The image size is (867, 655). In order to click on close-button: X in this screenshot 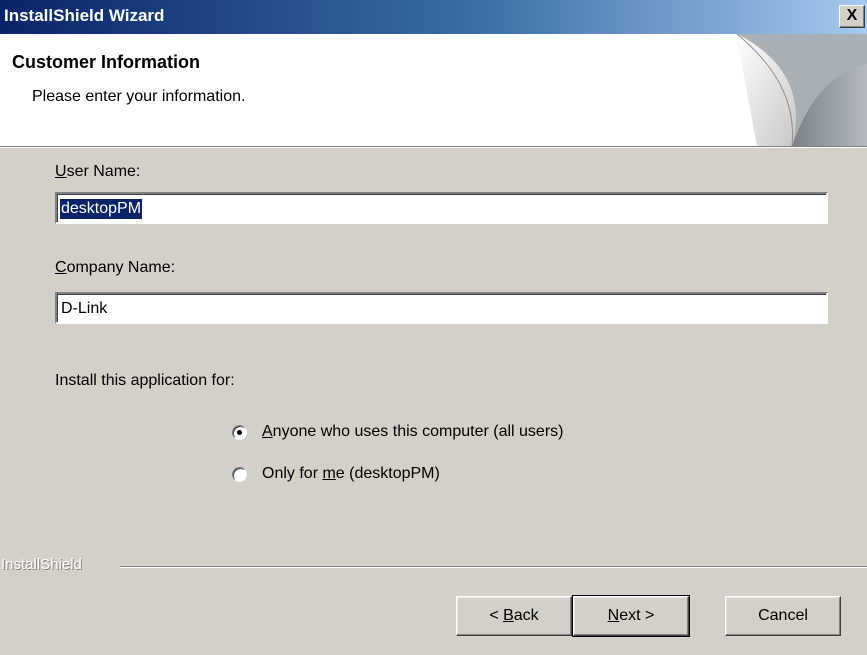, I will do `click(852, 16)`.